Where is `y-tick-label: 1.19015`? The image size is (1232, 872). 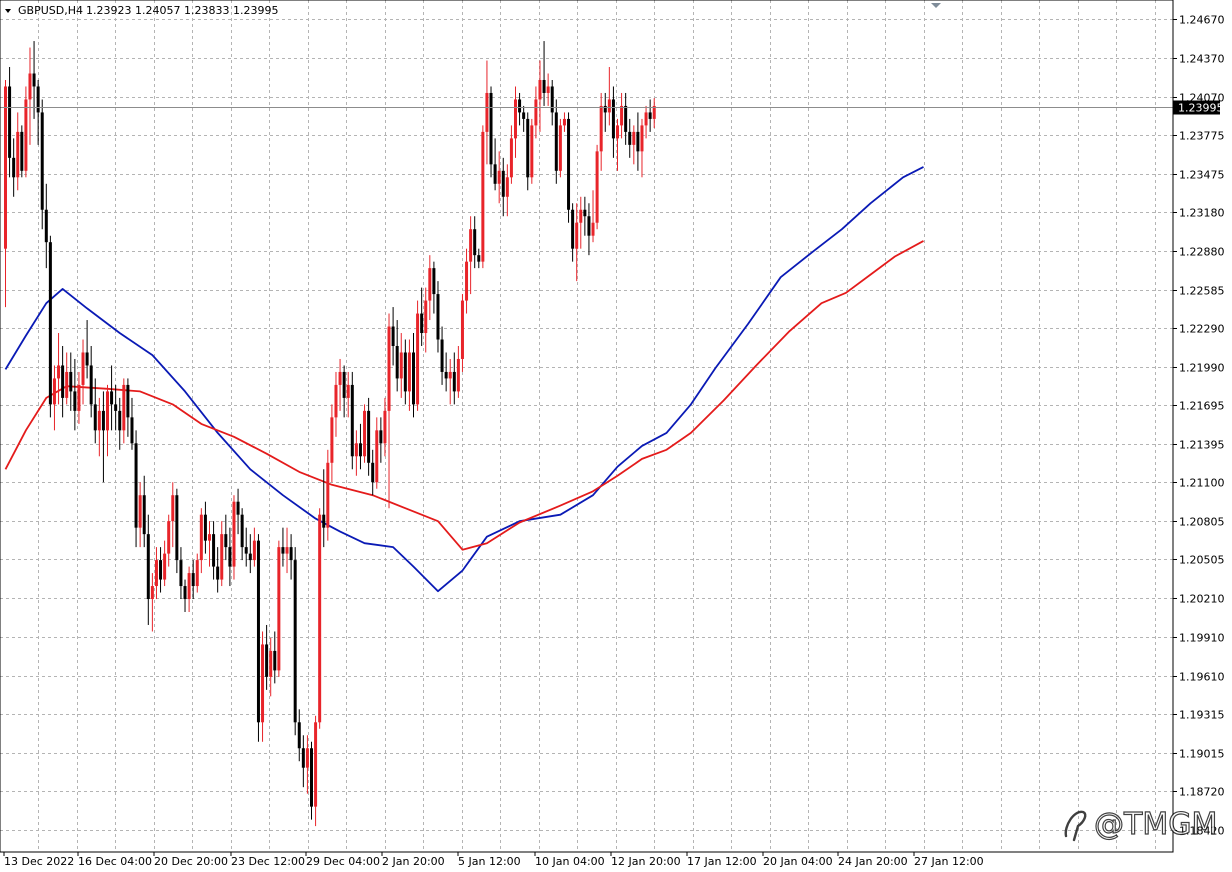
y-tick-label: 1.19015 is located at coordinates (1202, 754).